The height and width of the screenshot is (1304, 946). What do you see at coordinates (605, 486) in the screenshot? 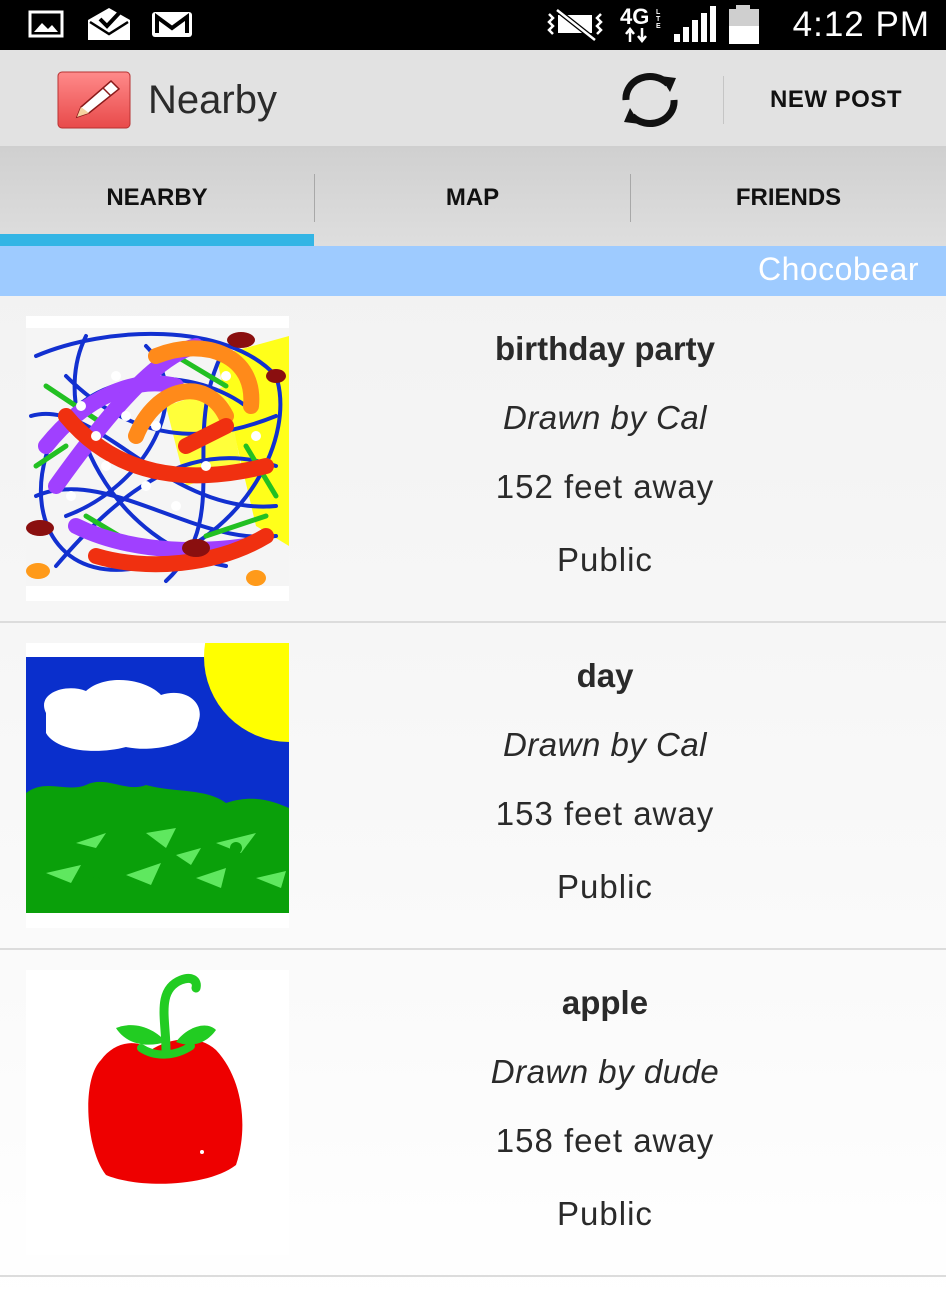
I see `post-distance: 152 feet away` at bounding box center [605, 486].